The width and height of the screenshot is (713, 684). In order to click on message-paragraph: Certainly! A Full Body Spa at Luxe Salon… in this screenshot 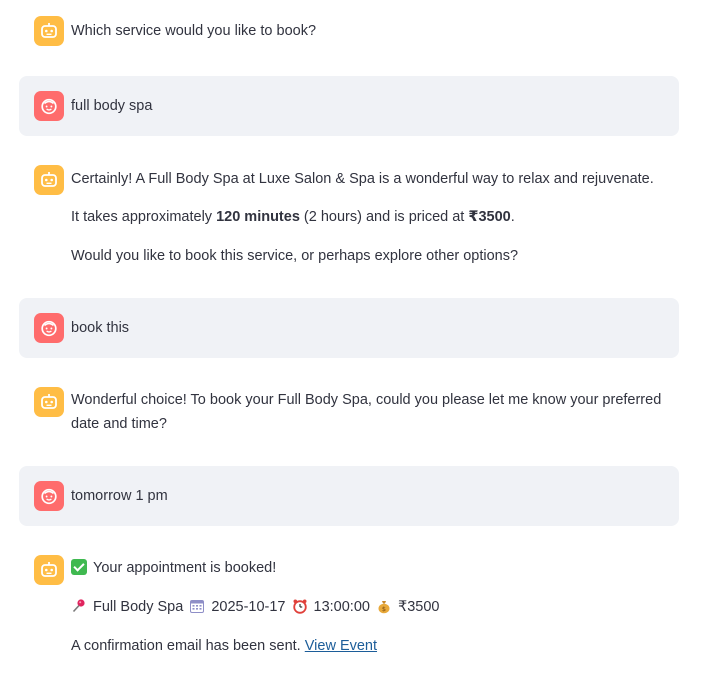, I will do `click(362, 179)`.